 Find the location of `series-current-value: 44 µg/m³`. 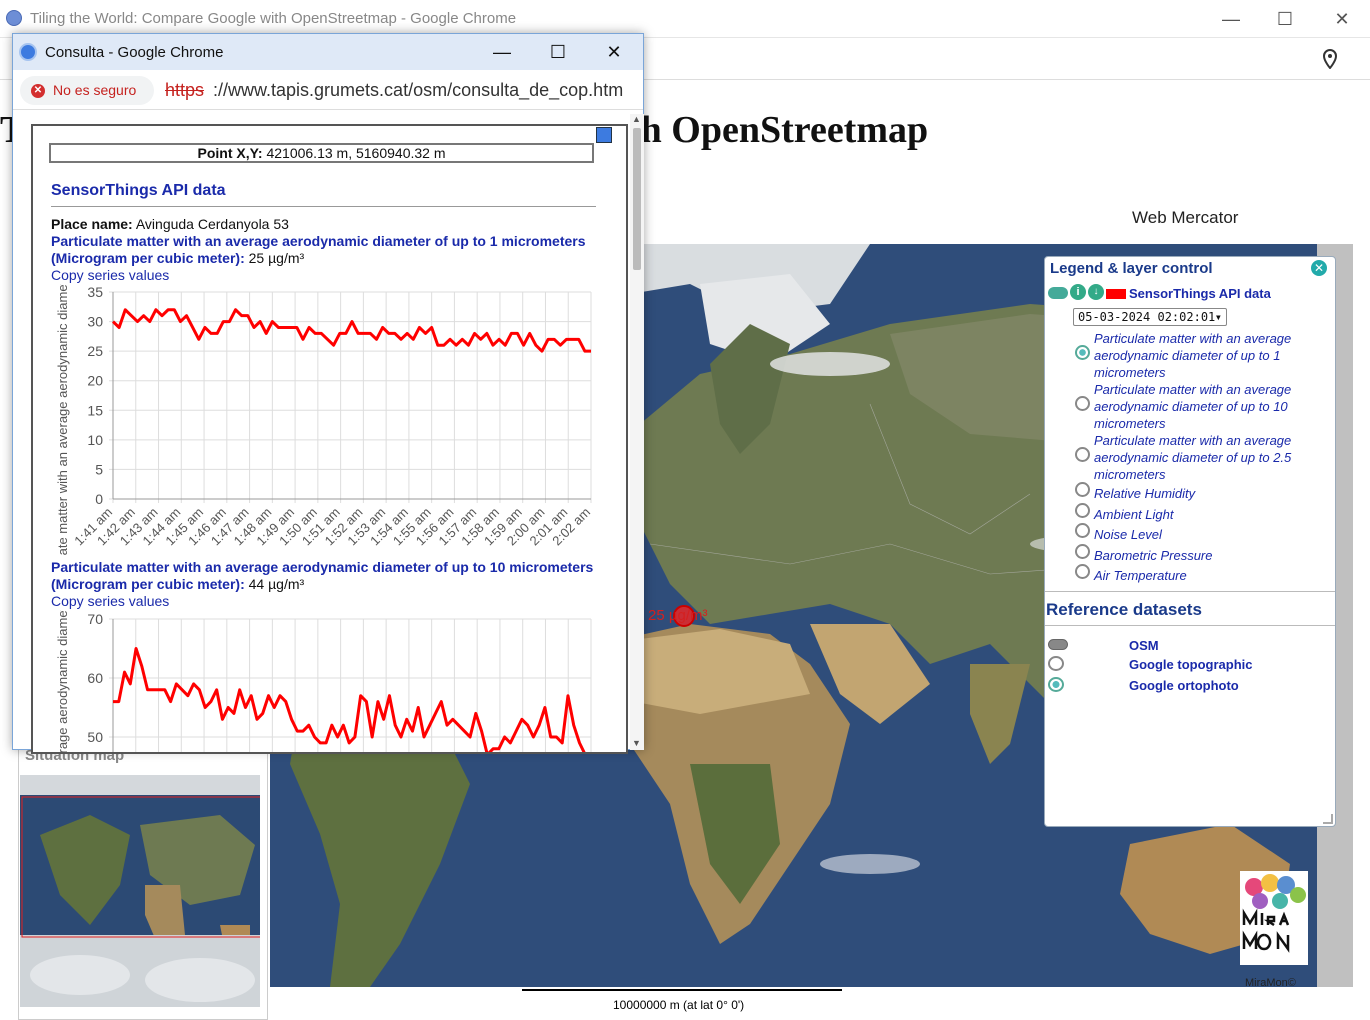

series-current-value: 44 µg/m³ is located at coordinates (276, 584).